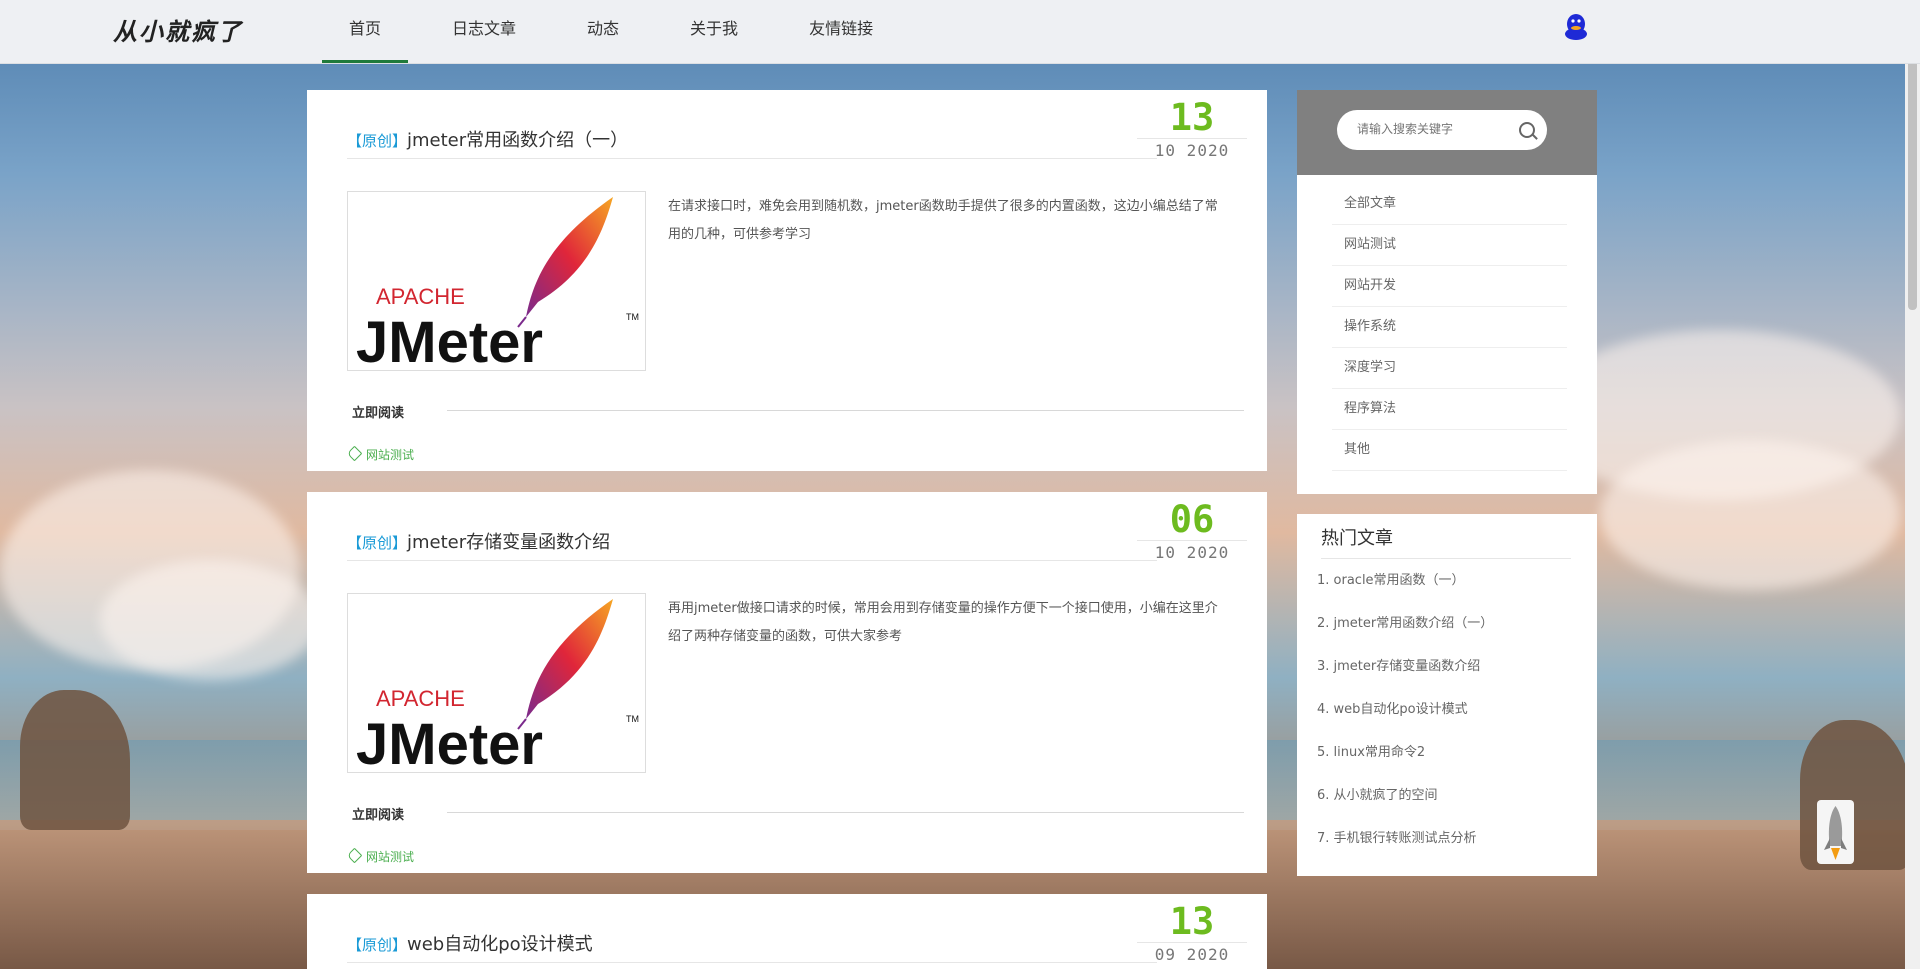 The width and height of the screenshot is (1920, 969). I want to click on category-item: 网站测试, so click(1449, 246).